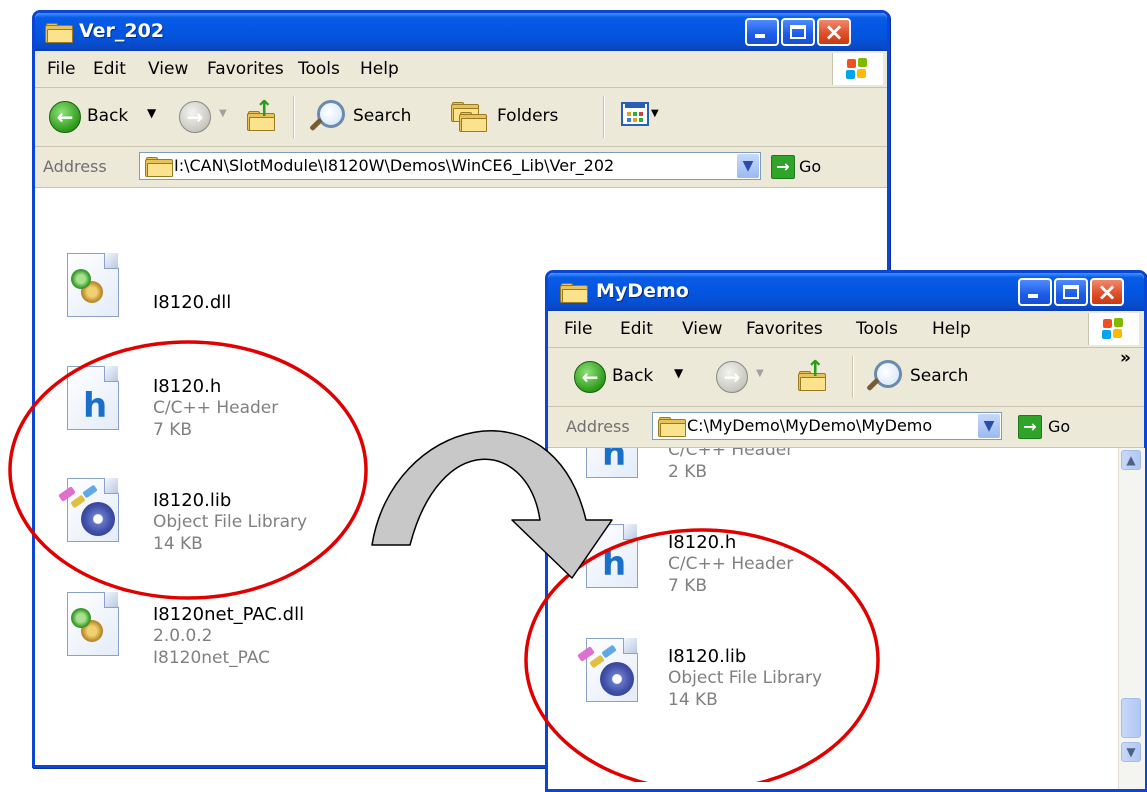 The image size is (1147, 792). I want to click on views-icon, so click(635, 114).